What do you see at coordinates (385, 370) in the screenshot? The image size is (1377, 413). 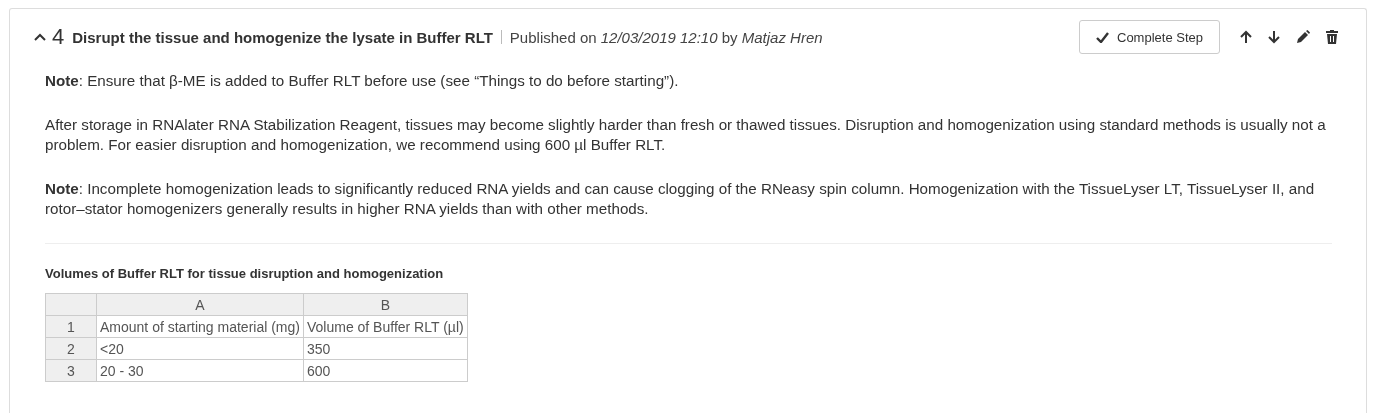 I see `table-cell: 600` at bounding box center [385, 370].